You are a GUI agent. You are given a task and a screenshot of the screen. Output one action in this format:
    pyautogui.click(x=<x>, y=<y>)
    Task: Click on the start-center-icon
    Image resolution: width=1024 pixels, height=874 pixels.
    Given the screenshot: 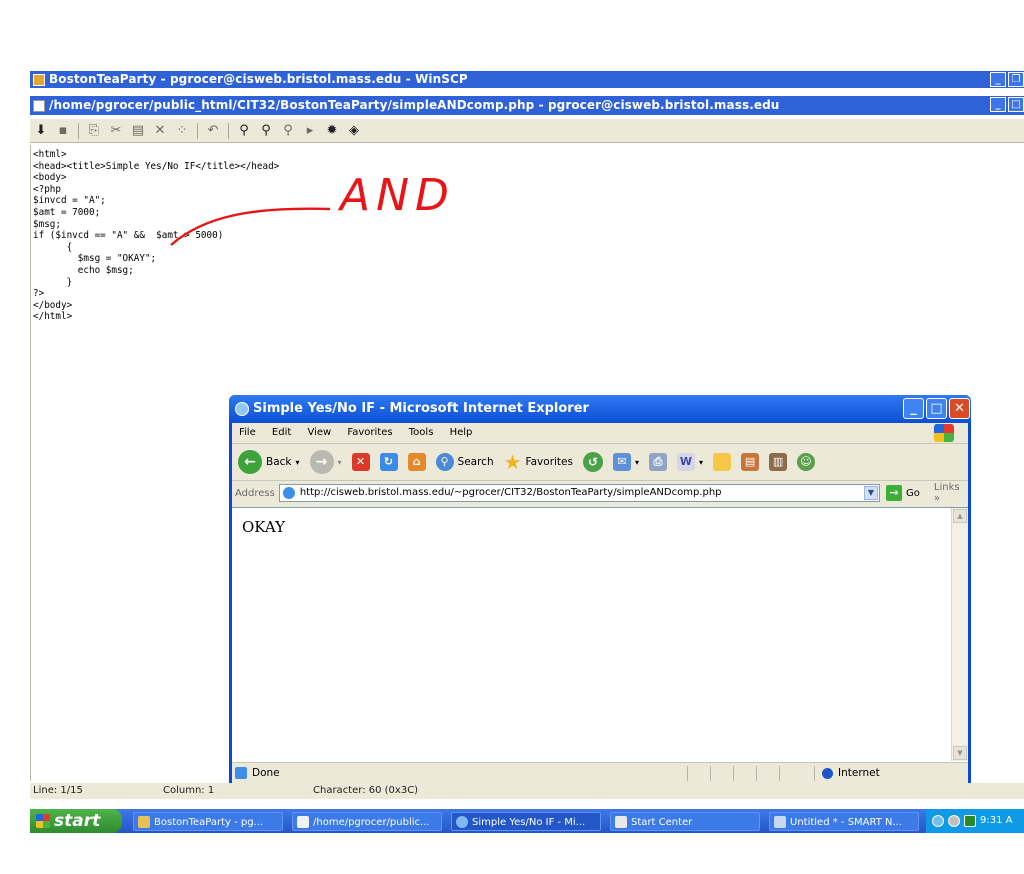 What is the action you would take?
    pyautogui.click(x=621, y=822)
    